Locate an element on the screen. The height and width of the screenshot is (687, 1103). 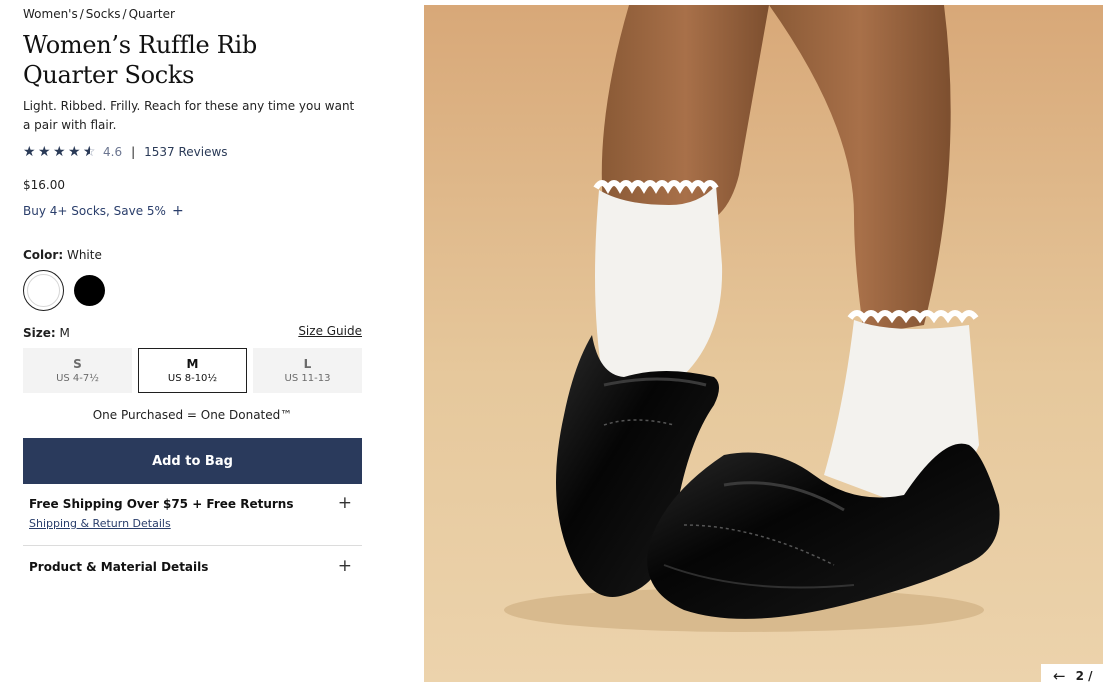
color-label-key: Color: is located at coordinates (43, 255).